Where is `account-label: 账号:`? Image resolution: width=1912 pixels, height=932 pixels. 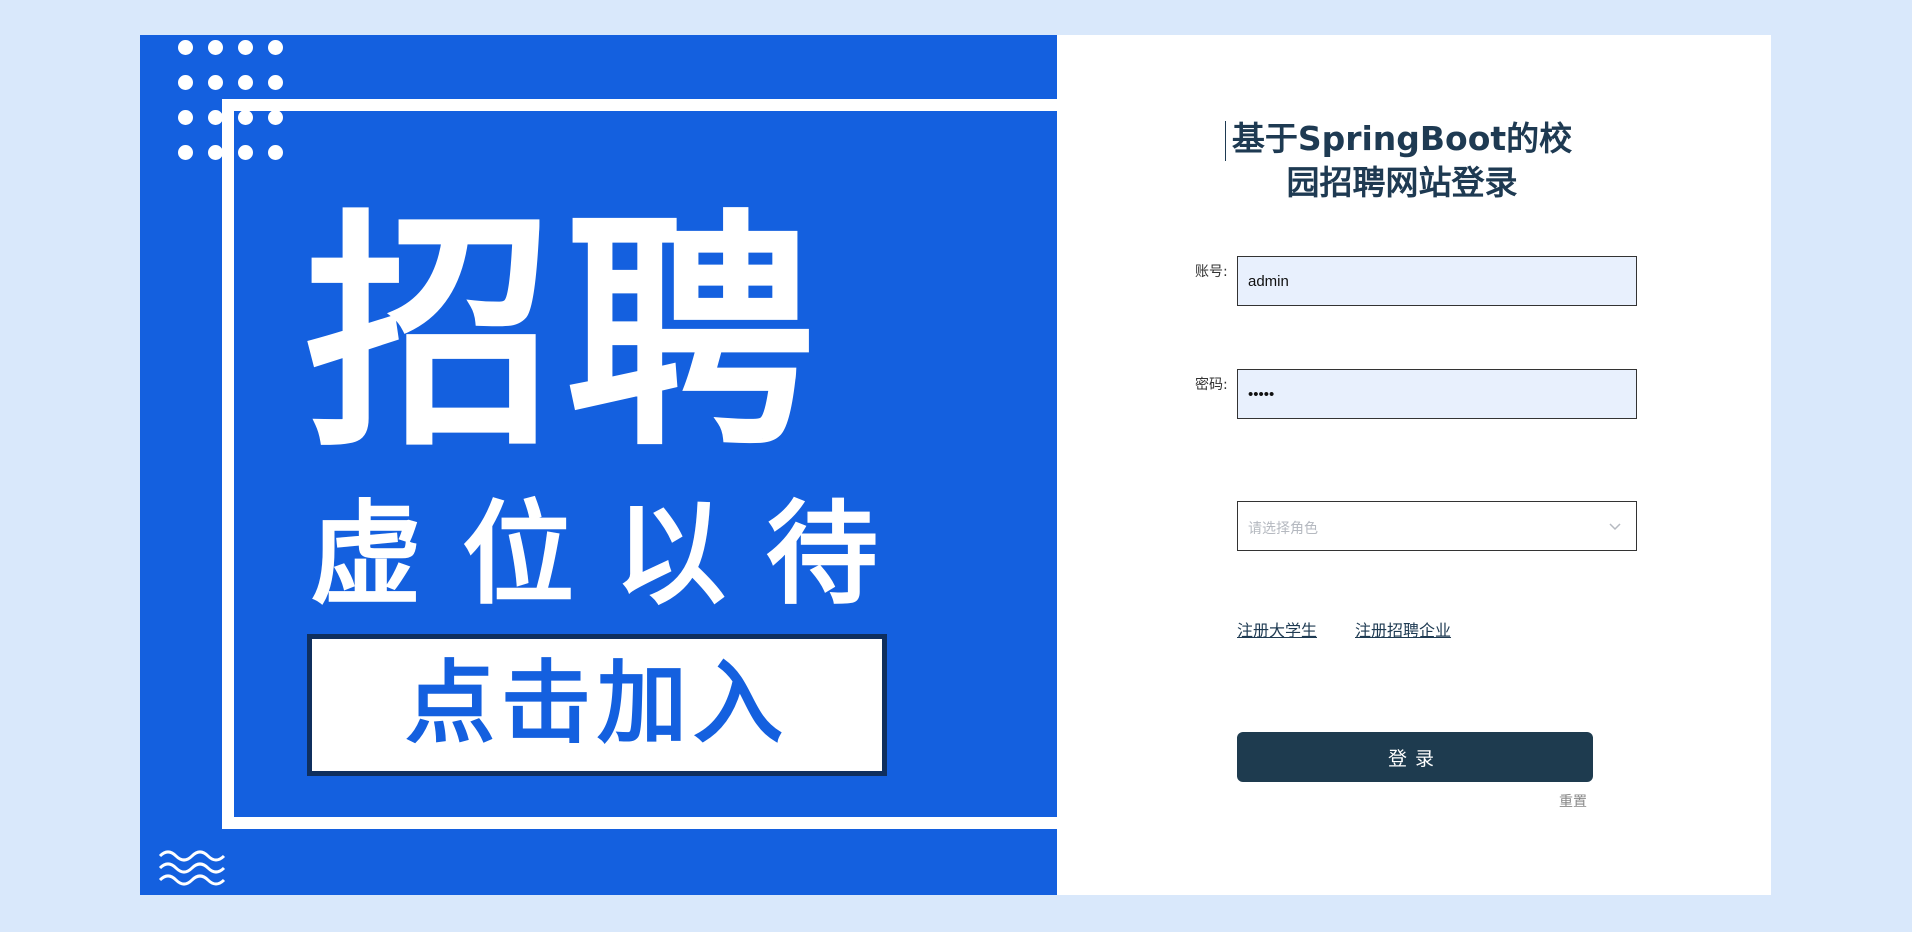
account-label: 账号: is located at coordinates (1211, 272).